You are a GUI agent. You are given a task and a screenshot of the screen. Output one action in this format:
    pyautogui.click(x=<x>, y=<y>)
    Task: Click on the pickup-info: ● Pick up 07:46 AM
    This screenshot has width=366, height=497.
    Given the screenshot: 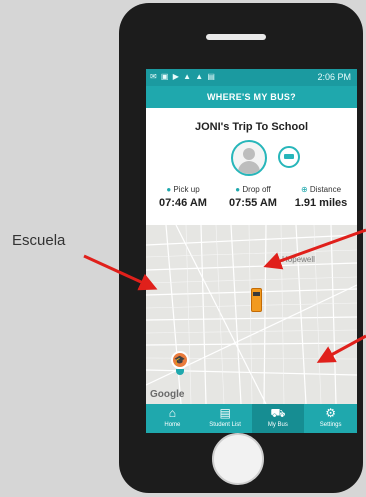 What is the action you would take?
    pyautogui.click(x=183, y=197)
    